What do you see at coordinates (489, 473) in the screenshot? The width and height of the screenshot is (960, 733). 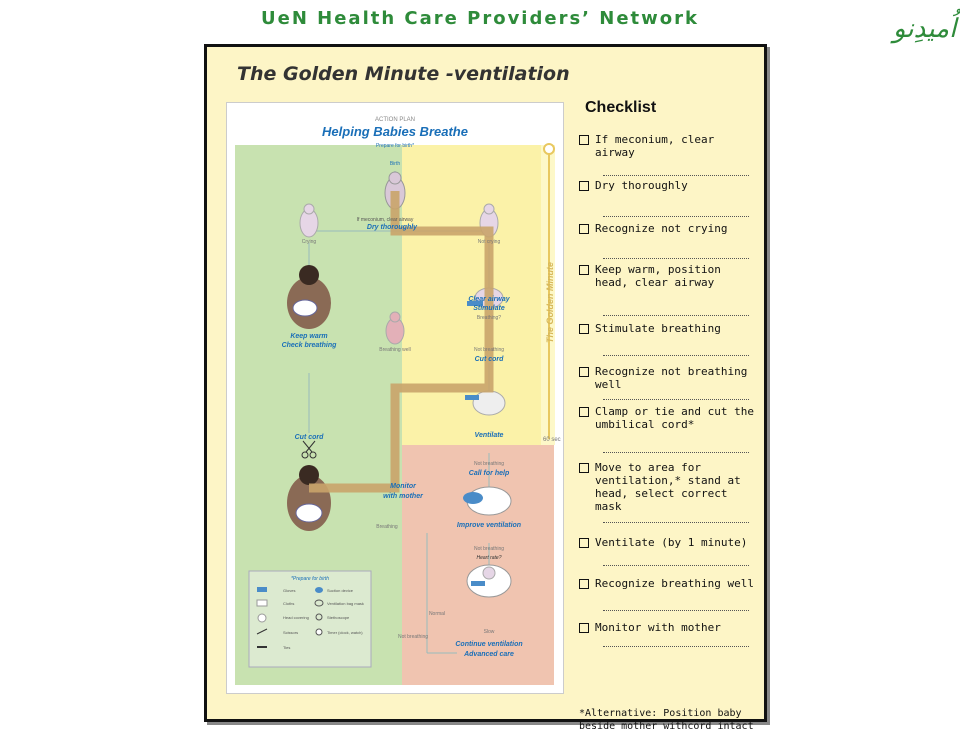 I see `call-help-label: Call for help` at bounding box center [489, 473].